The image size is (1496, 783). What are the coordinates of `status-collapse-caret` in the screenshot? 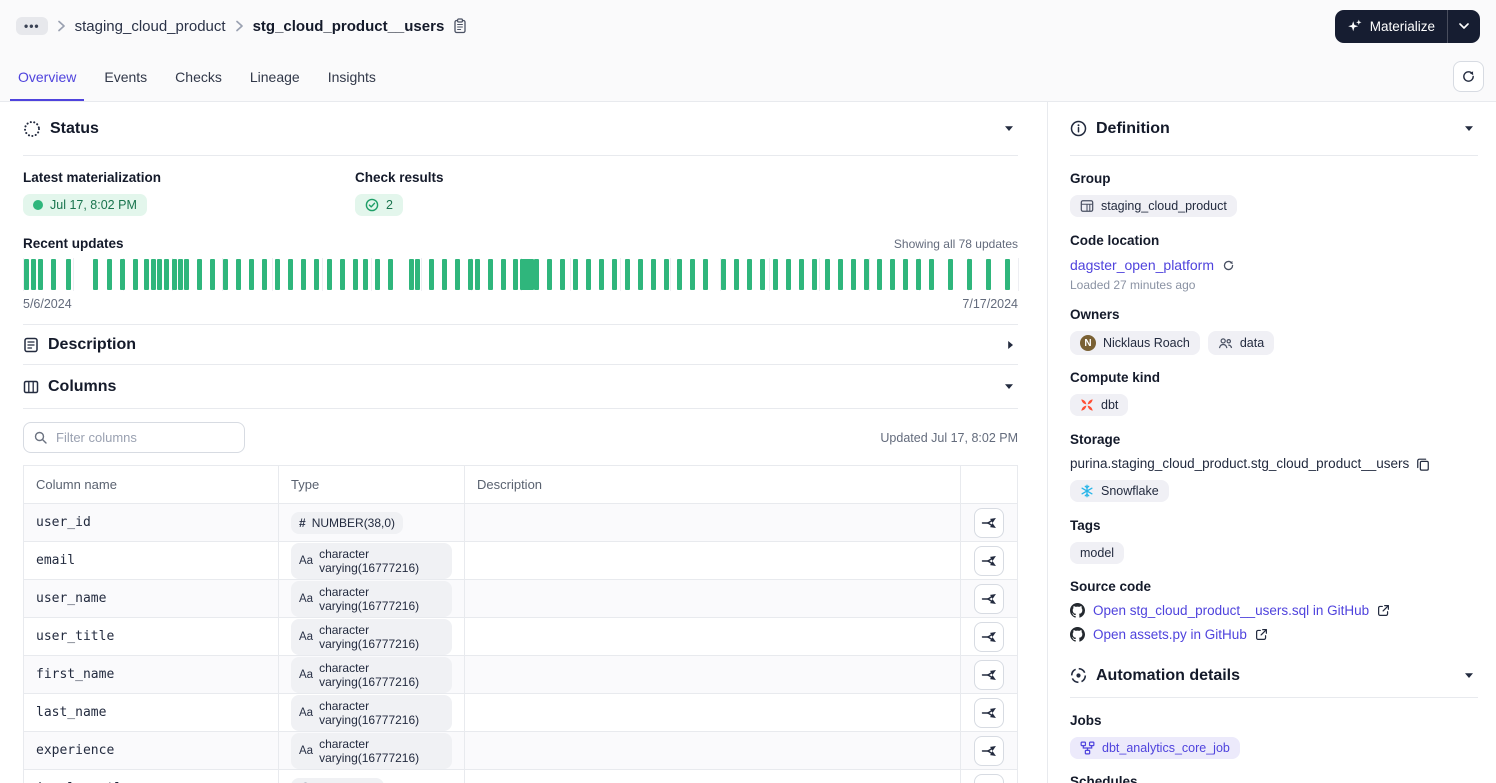 It's located at (1009, 128).